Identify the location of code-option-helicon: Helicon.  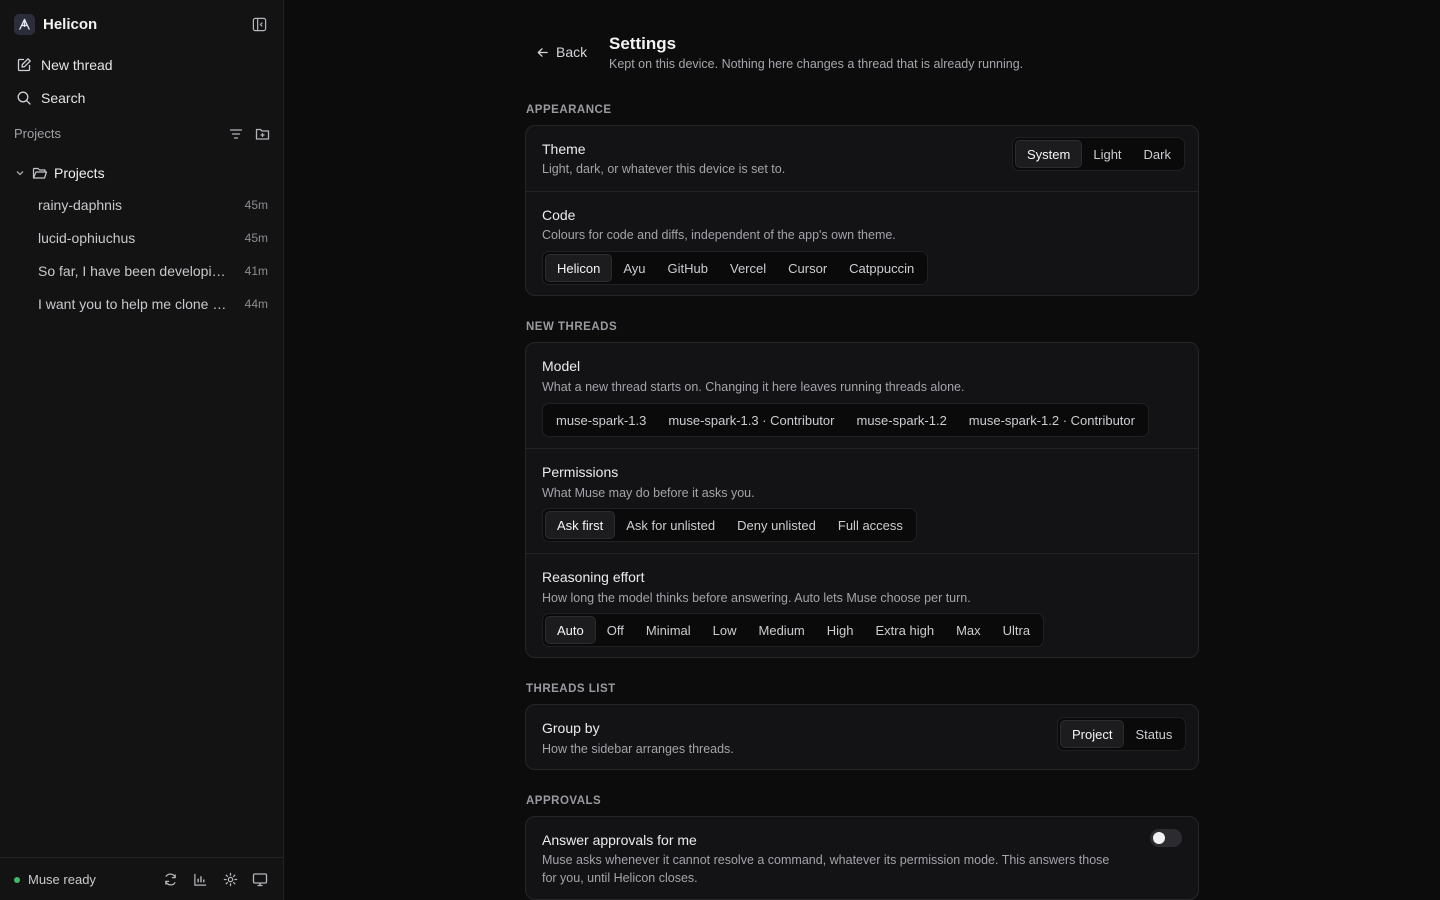
(579, 268).